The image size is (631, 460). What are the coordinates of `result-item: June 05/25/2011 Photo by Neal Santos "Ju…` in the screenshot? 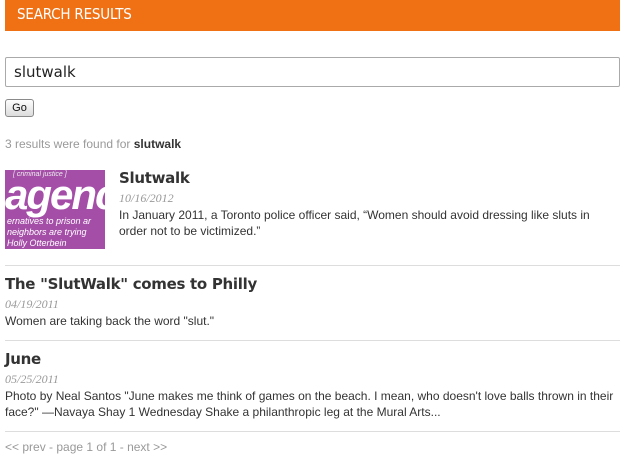 It's located at (312, 385).